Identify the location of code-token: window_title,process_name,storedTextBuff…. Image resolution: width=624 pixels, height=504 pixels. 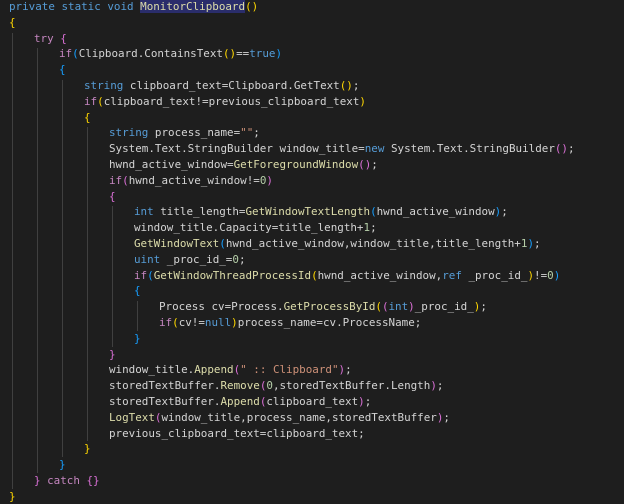
(299, 417).